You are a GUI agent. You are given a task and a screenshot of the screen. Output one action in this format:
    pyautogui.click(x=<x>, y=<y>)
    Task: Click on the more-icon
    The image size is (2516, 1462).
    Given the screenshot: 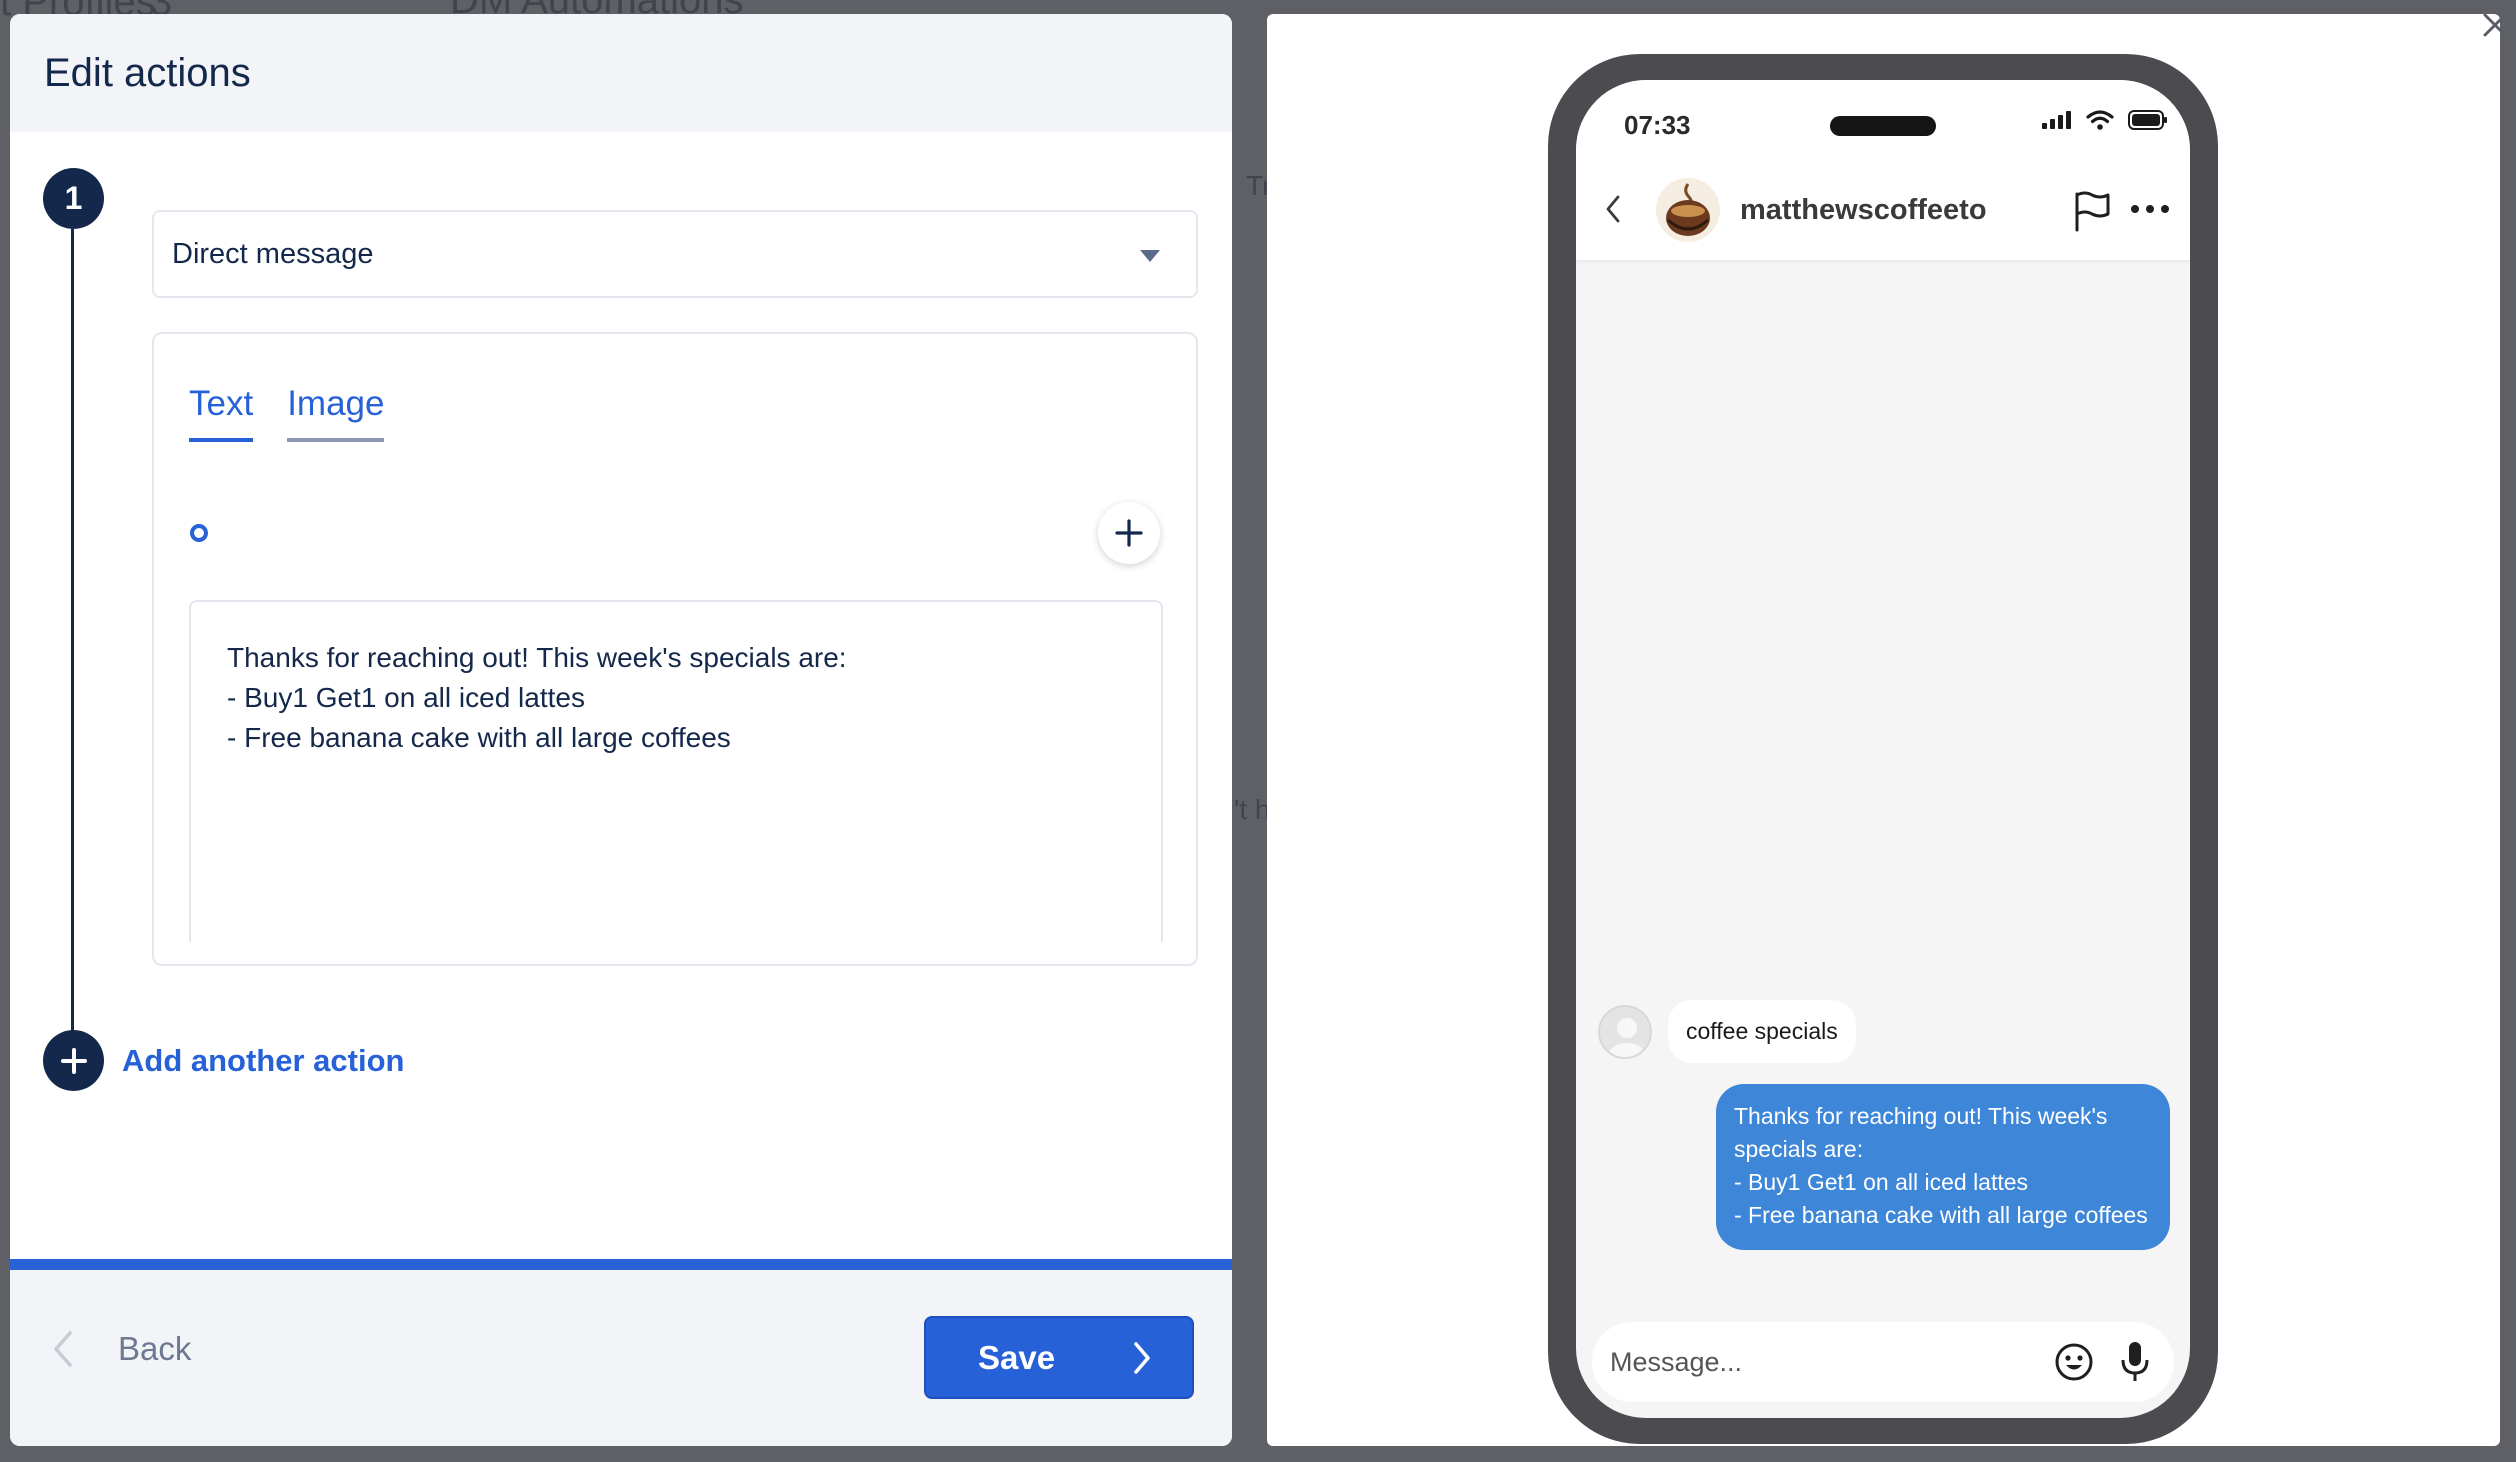 What is the action you would take?
    pyautogui.click(x=2150, y=209)
    